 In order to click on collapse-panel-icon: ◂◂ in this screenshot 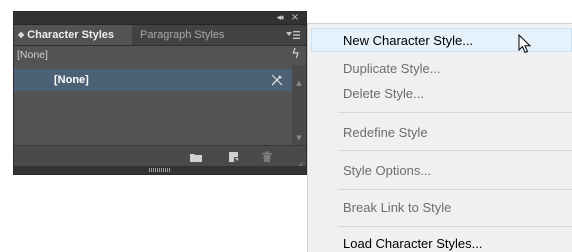, I will do `click(279, 18)`.